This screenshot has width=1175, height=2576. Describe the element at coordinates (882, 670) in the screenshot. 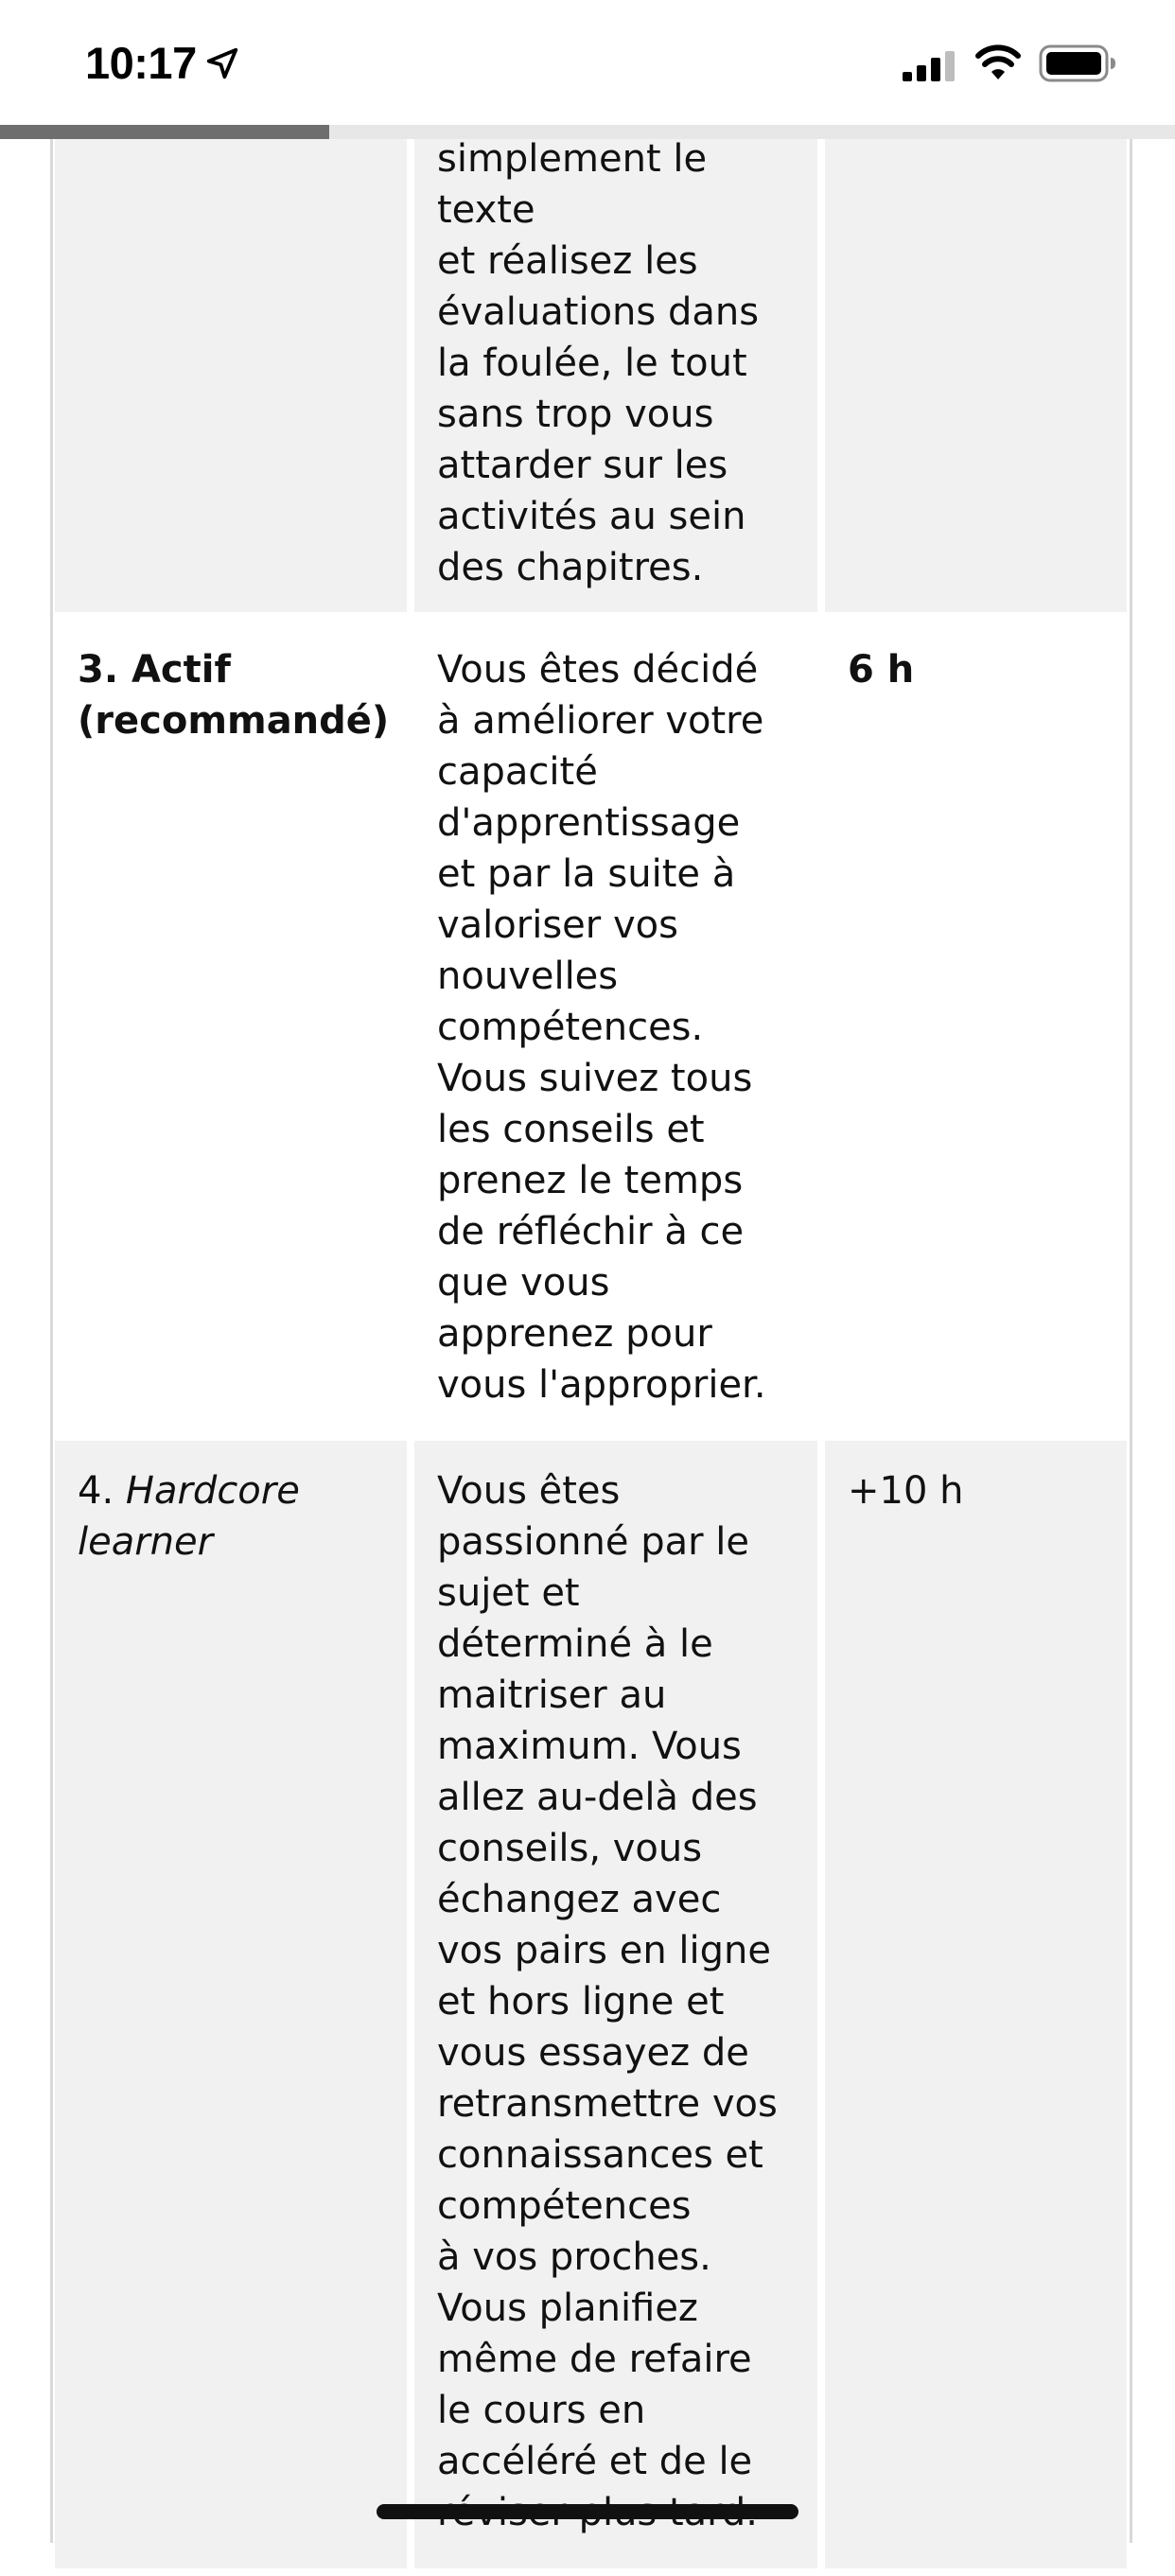

I see `level-time: 6 h` at that location.